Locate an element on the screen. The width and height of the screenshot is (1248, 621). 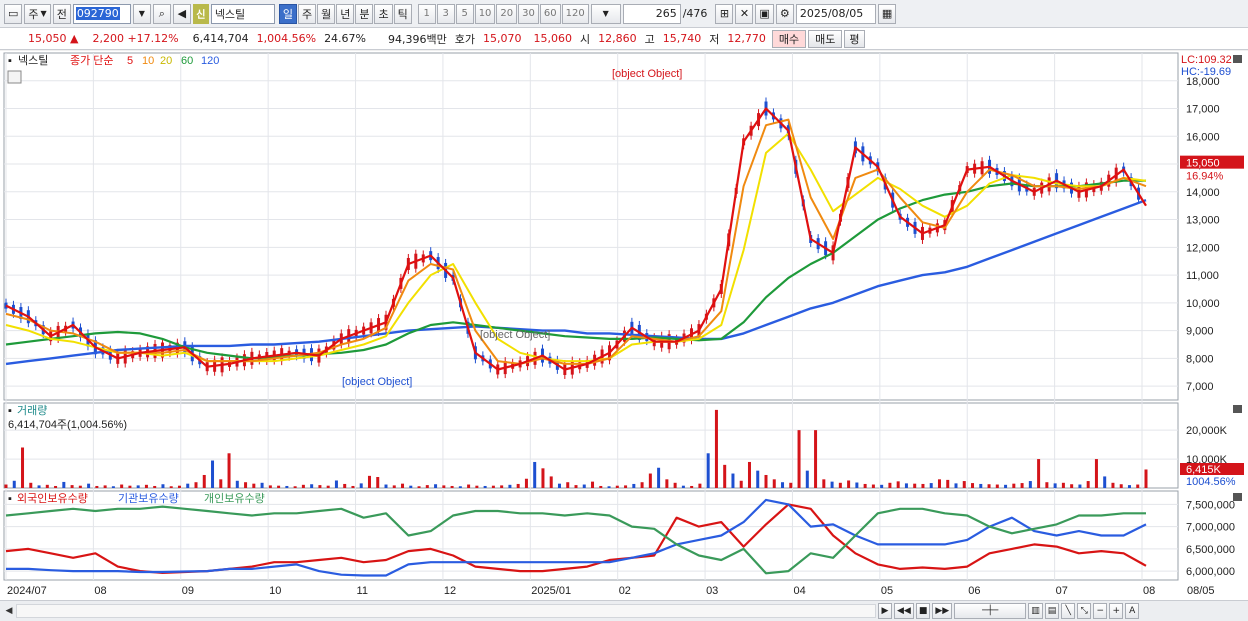
x-axis-label: 08 is located at coordinates (100, 591).